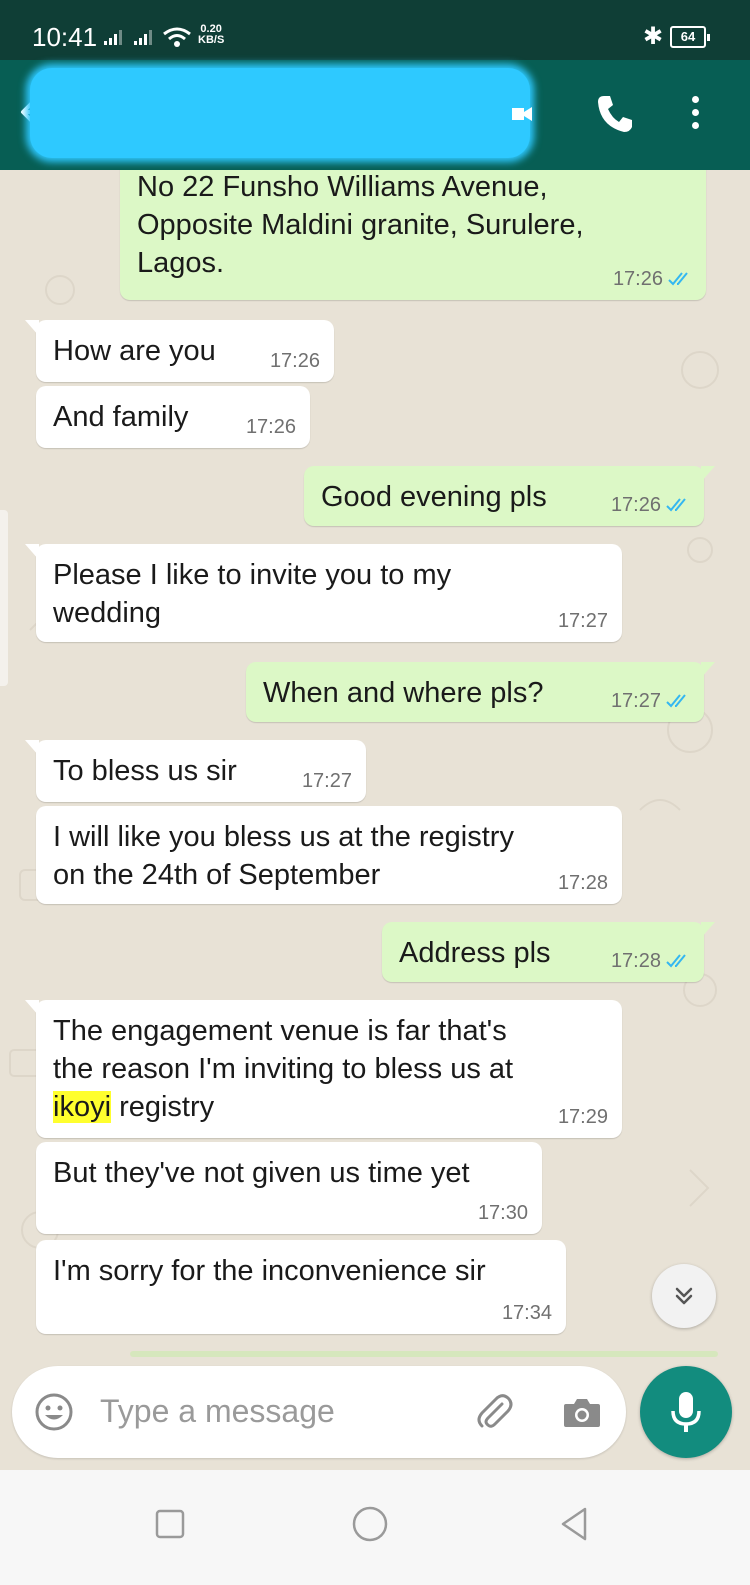  What do you see at coordinates (434, 497) in the screenshot?
I see `message-text: Good evening pls` at bounding box center [434, 497].